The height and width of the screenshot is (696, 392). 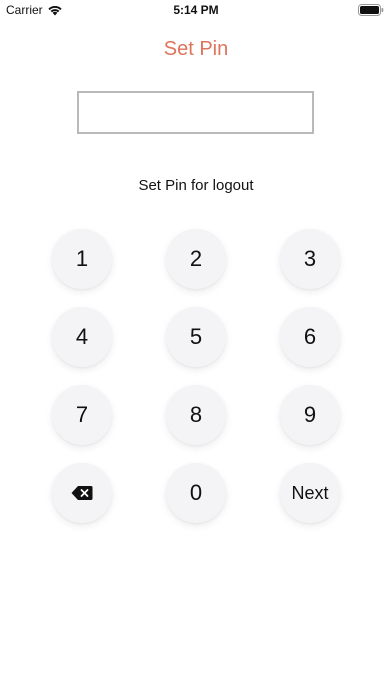 I want to click on key-6: 6, so click(x=310, y=337).